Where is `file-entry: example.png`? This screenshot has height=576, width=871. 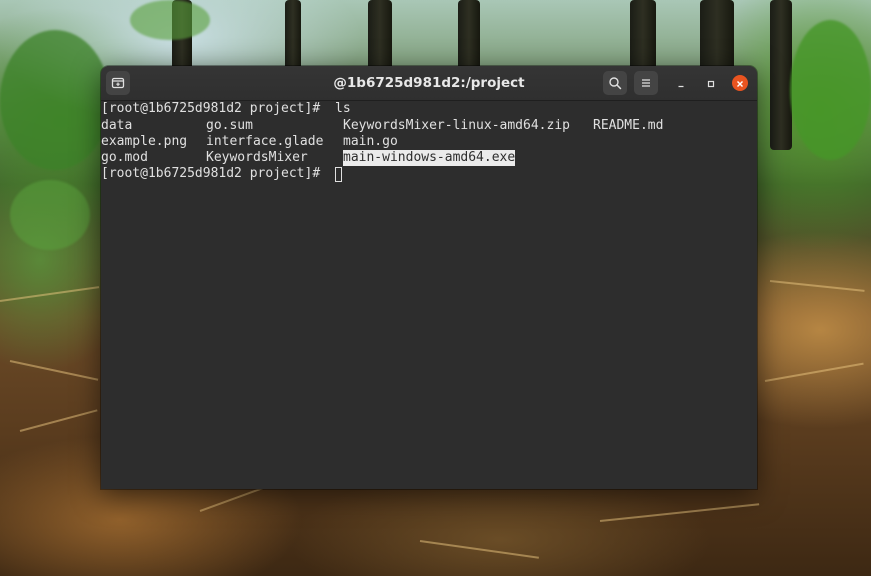 file-entry: example.png is located at coordinates (144, 141).